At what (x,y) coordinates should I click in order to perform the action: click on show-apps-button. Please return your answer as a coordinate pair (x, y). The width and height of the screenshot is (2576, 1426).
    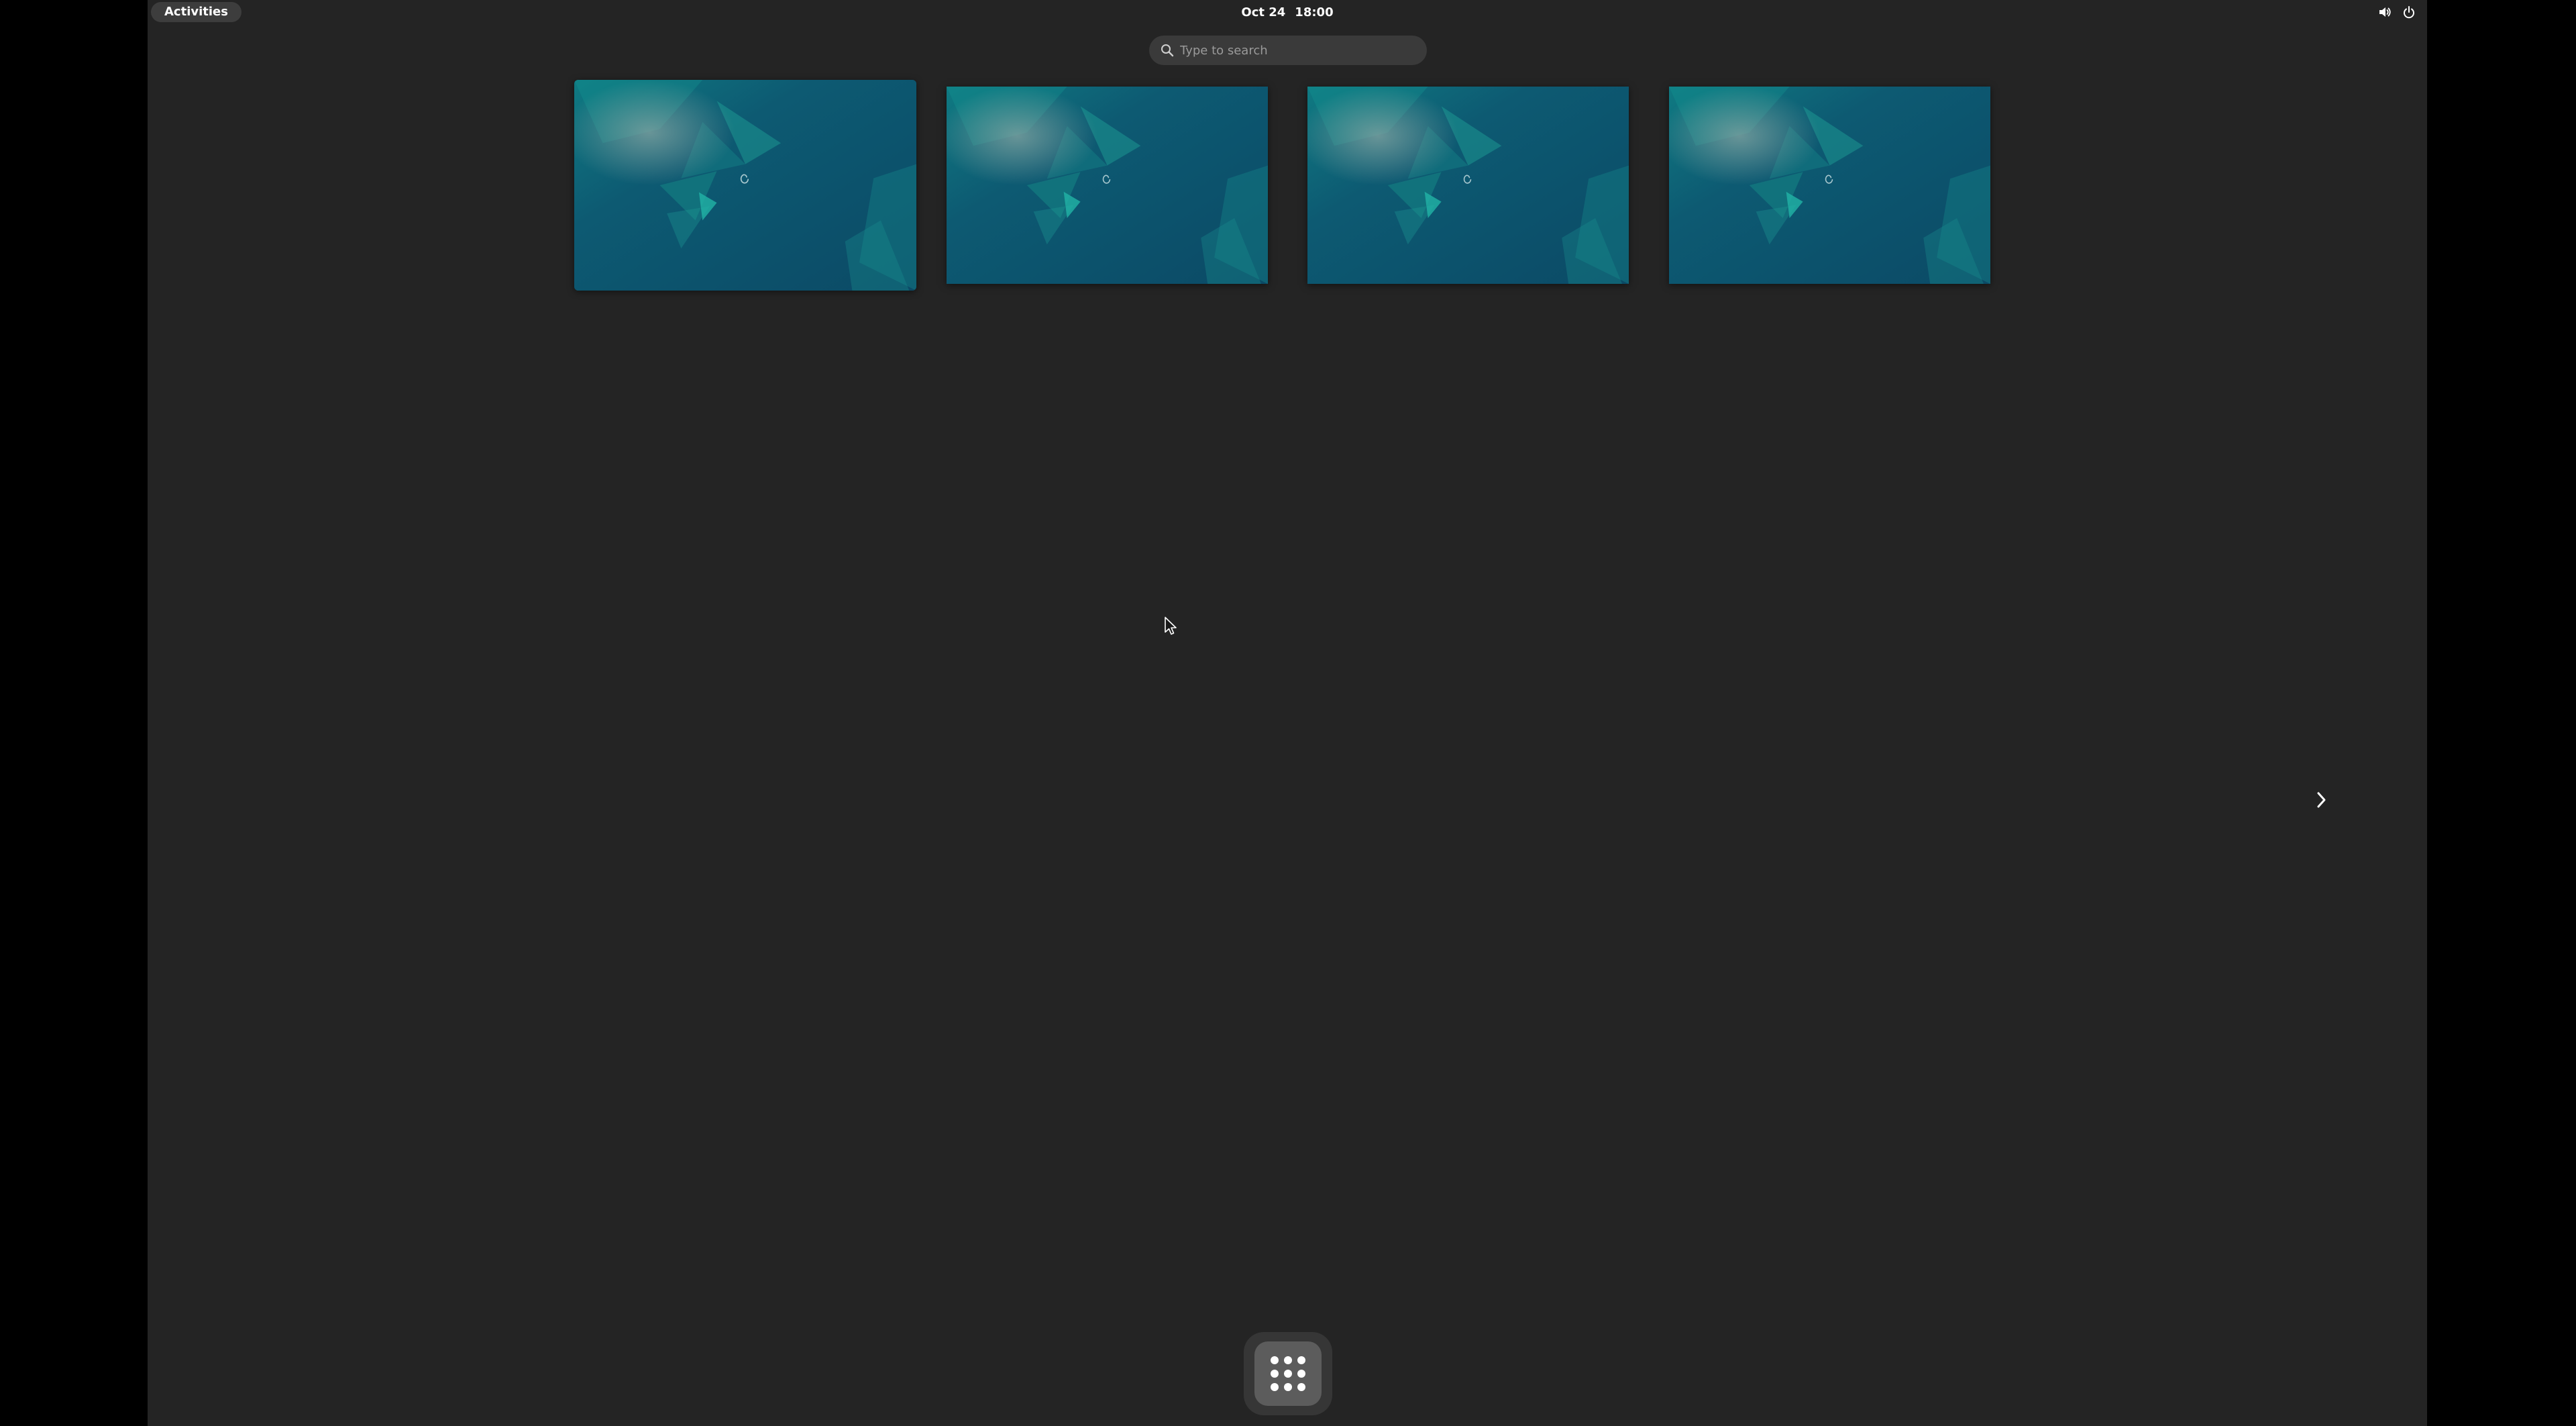
    Looking at the image, I should click on (1288, 1374).